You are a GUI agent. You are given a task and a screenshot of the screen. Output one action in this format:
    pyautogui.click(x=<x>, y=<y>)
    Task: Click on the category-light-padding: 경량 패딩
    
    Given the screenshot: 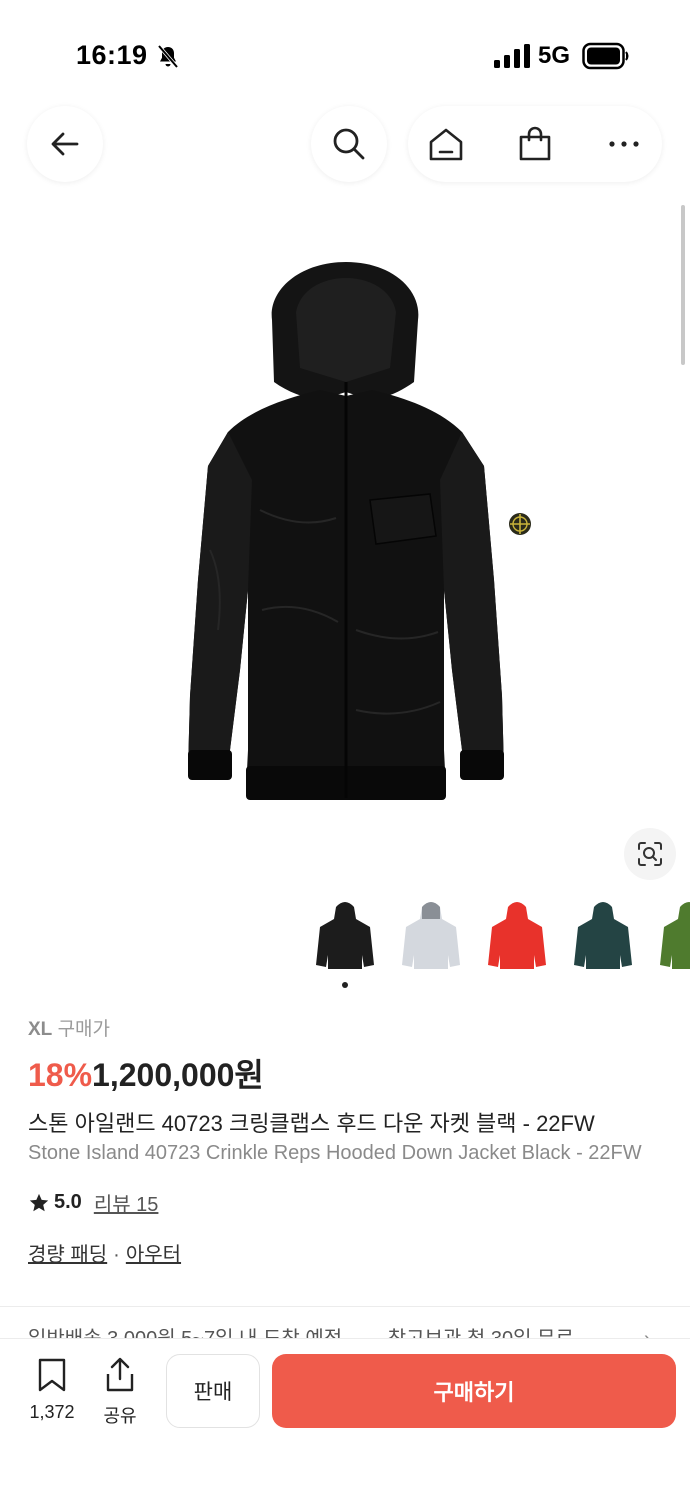 What is the action you would take?
    pyautogui.click(x=67, y=1255)
    